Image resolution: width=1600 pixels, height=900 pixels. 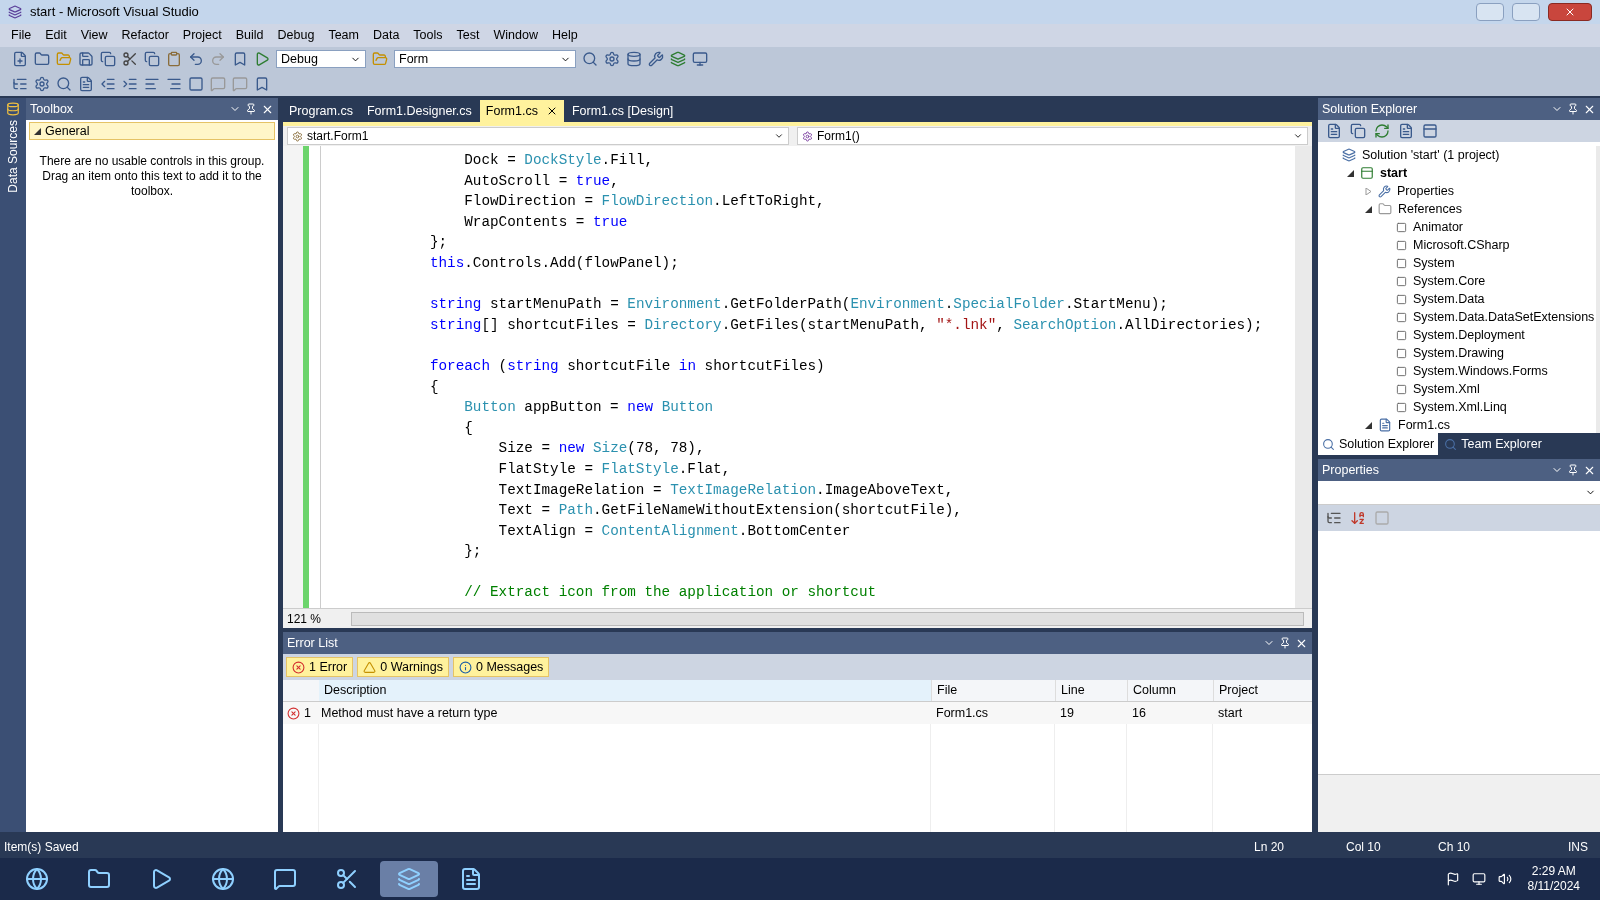 I want to click on column-header: Project, so click(x=1262, y=690).